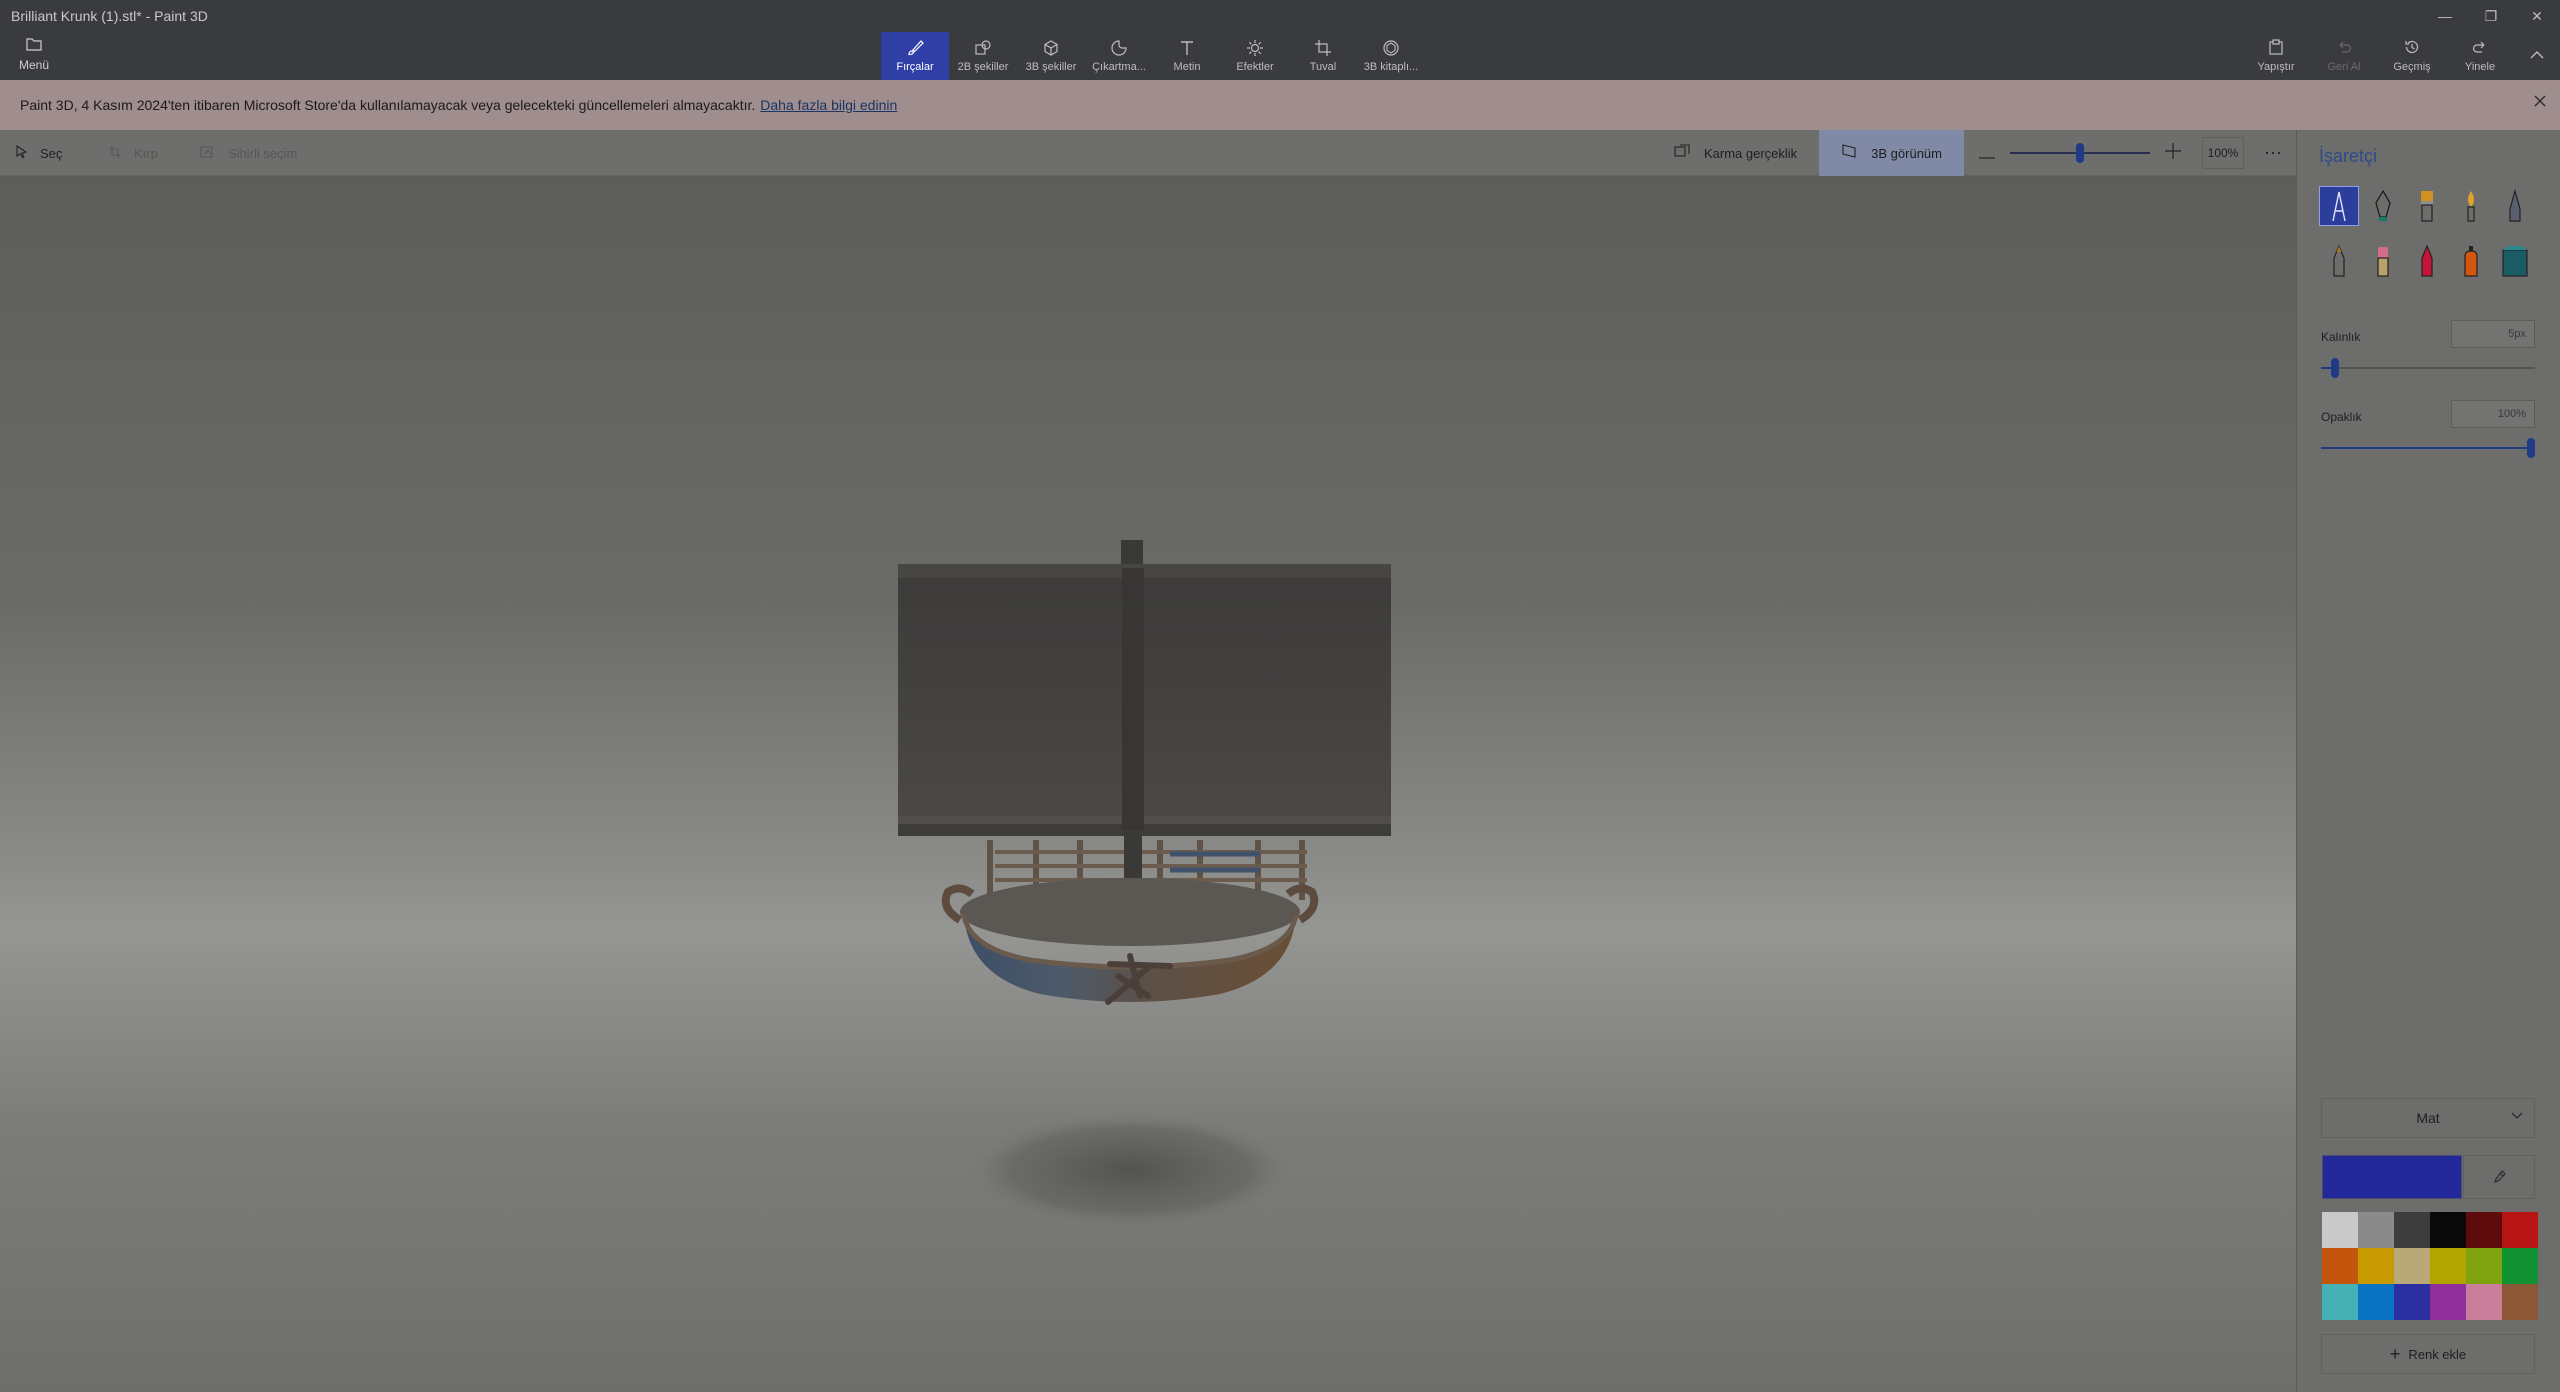 The height and width of the screenshot is (1392, 2560). I want to click on history-button: Geçmiş, so click(2412, 56).